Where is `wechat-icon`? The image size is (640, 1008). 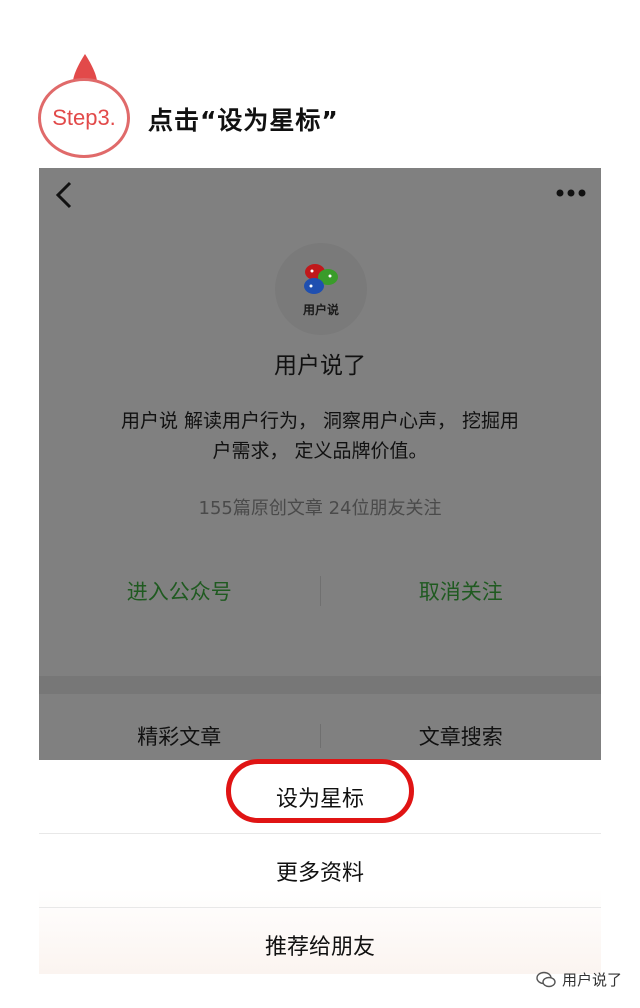 wechat-icon is located at coordinates (546, 979).